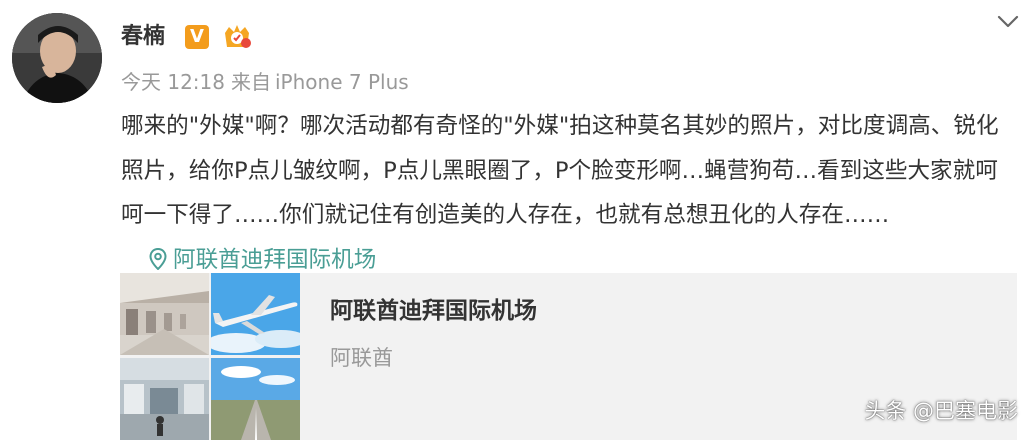 This screenshot has width=1030, height=440. Describe the element at coordinates (197, 37) in the screenshot. I see `verified-v-icon: V` at that location.